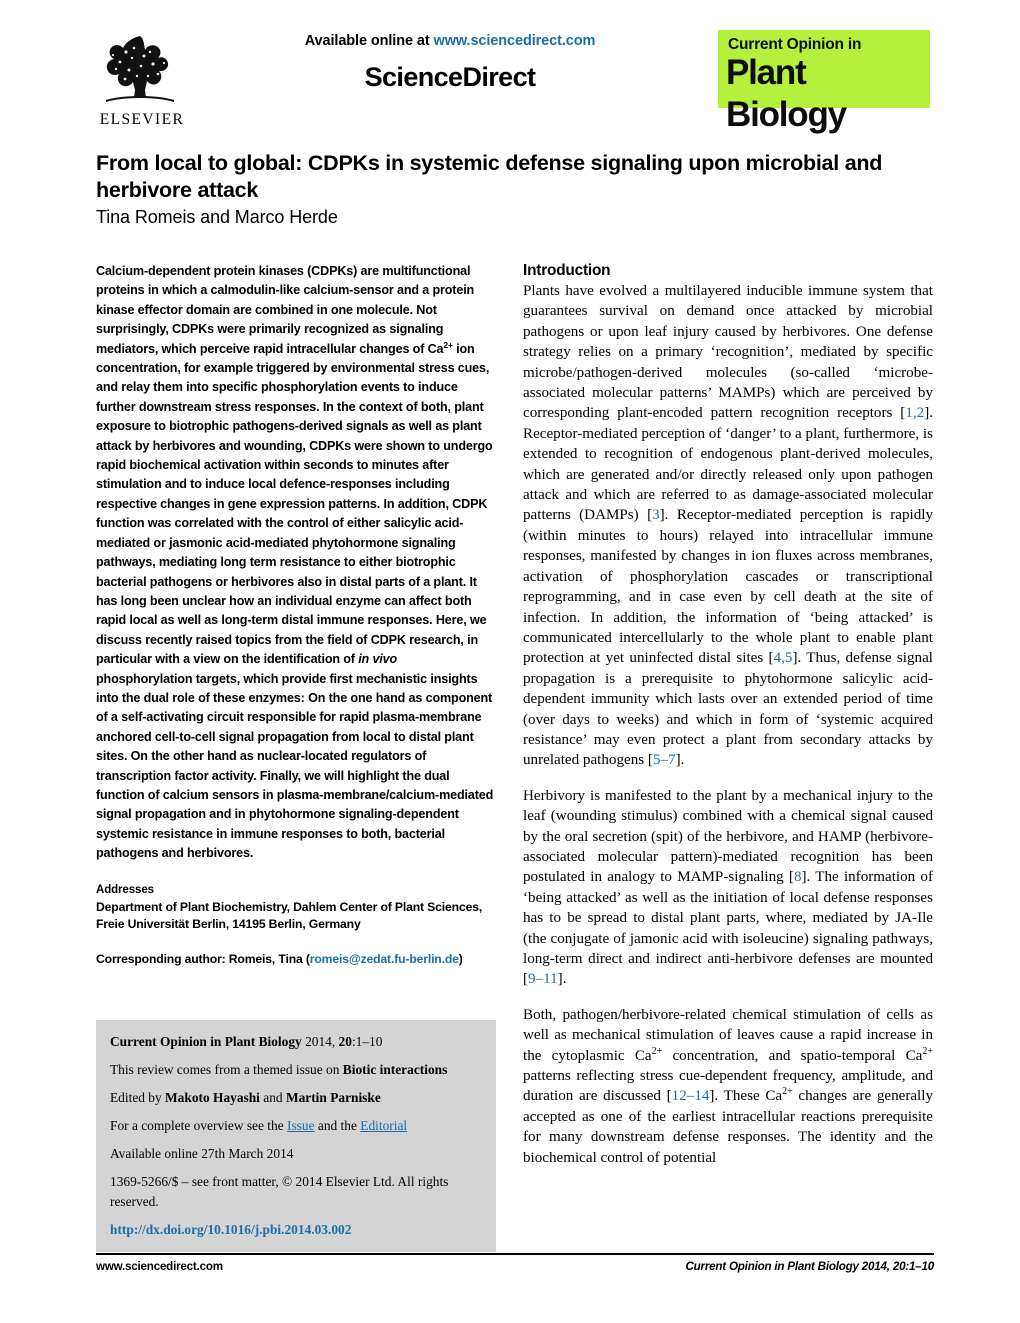 This screenshot has height=1323, width=1020. What do you see at coordinates (345, 1041) in the screenshot?
I see `info-citation-volume: 20` at bounding box center [345, 1041].